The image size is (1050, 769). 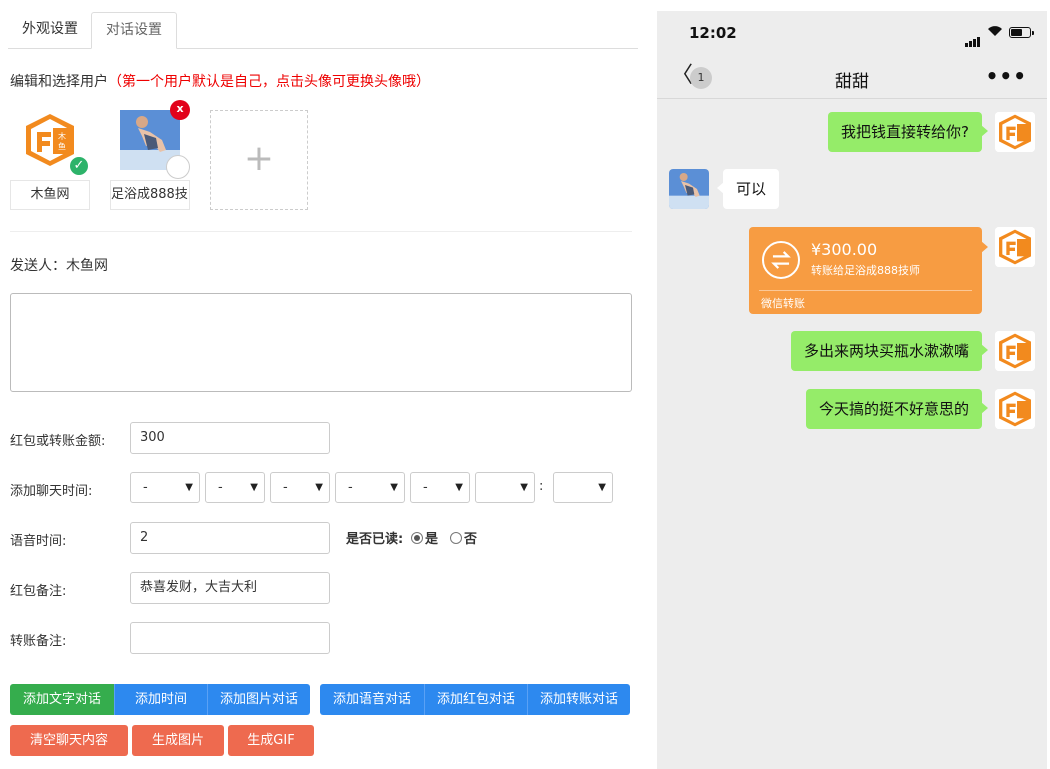 I want to click on user-hint: 编辑和选择用户（第一个用户默认是自己，点击头像可更换头像哦）, so click(x=220, y=81).